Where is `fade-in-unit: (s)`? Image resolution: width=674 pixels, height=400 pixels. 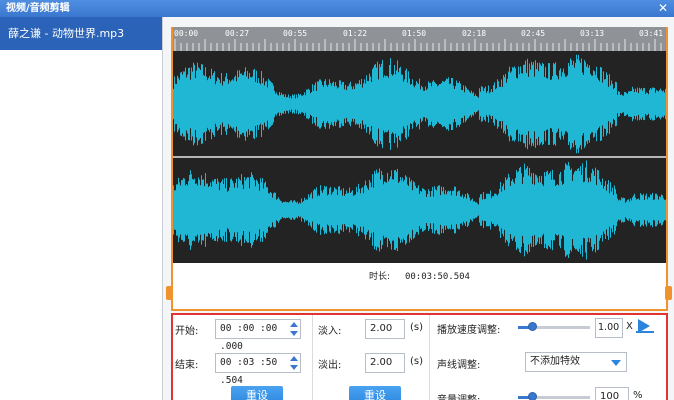
fade-in-unit: (s) is located at coordinates (417, 327).